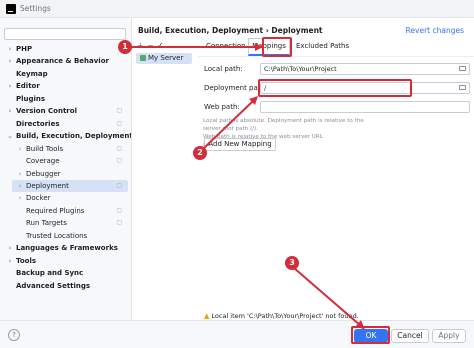 This screenshot has height=348, width=474. What do you see at coordinates (200, 153) in the screenshot?
I see `annotation-badge-2: 2` at bounding box center [200, 153].